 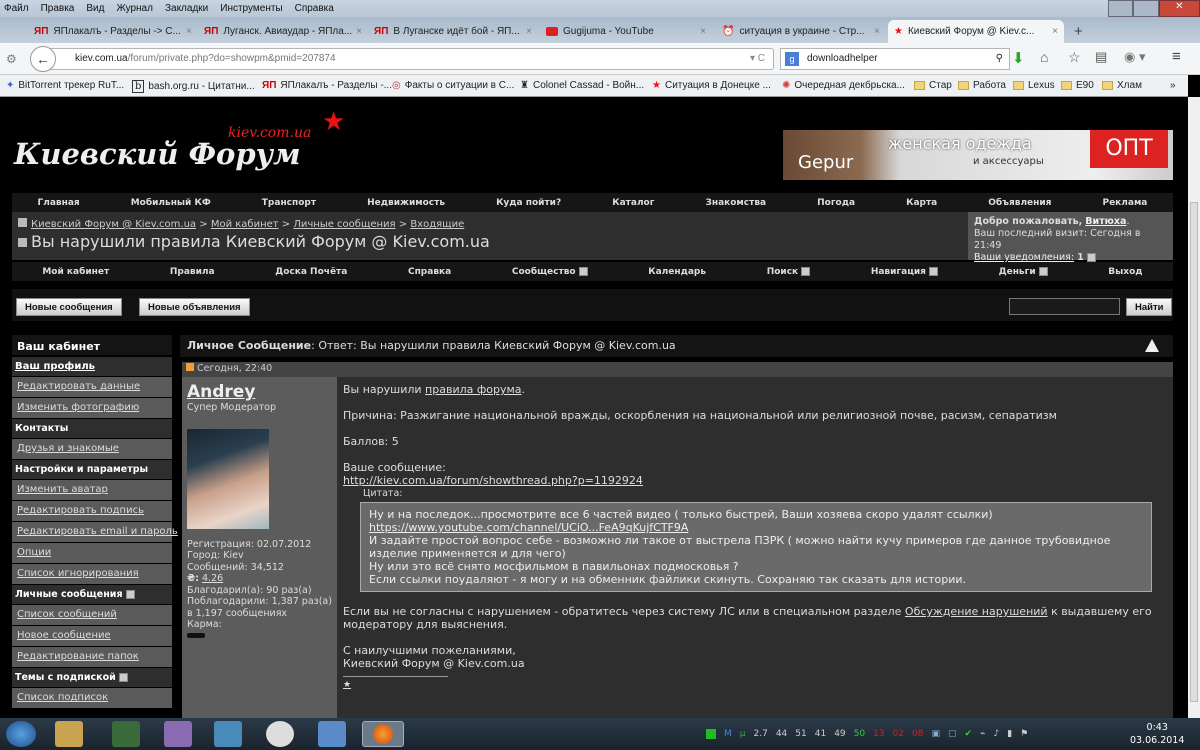 What do you see at coordinates (1034, 85) in the screenshot?
I see `folder-lexus: Lexus` at bounding box center [1034, 85].